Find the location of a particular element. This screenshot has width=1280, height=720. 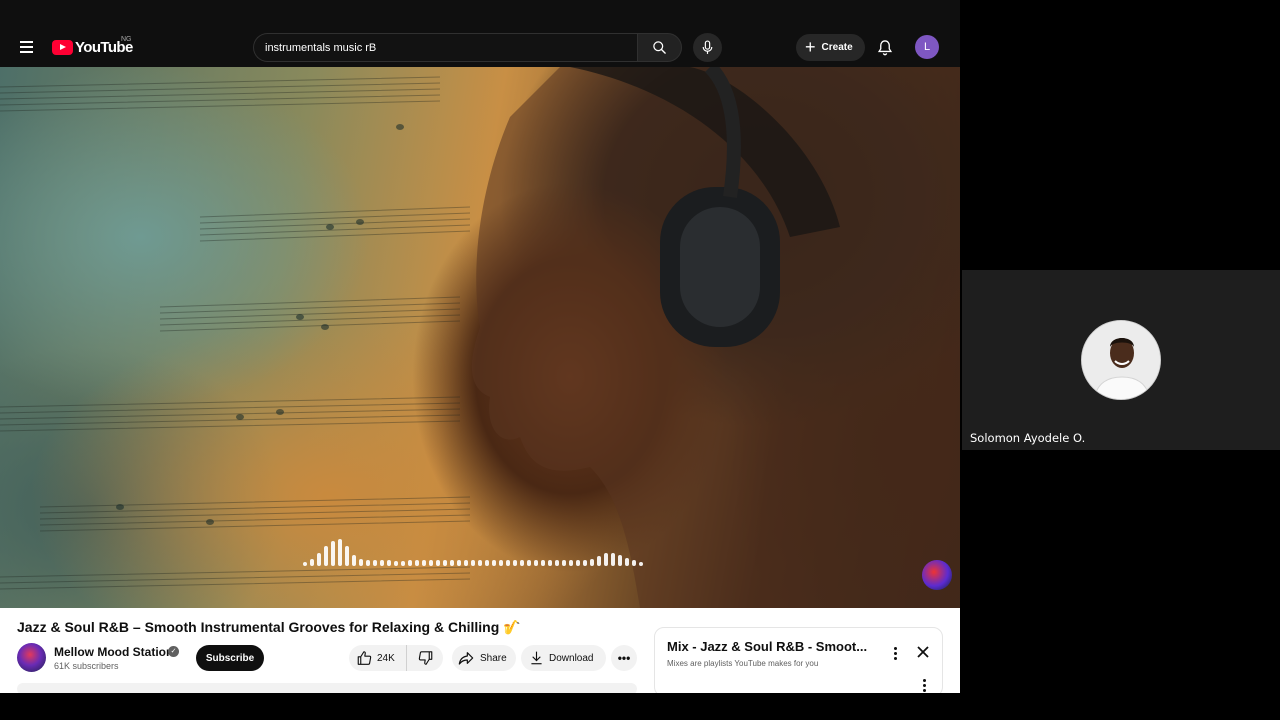

create-button: + Create is located at coordinates (830, 47).